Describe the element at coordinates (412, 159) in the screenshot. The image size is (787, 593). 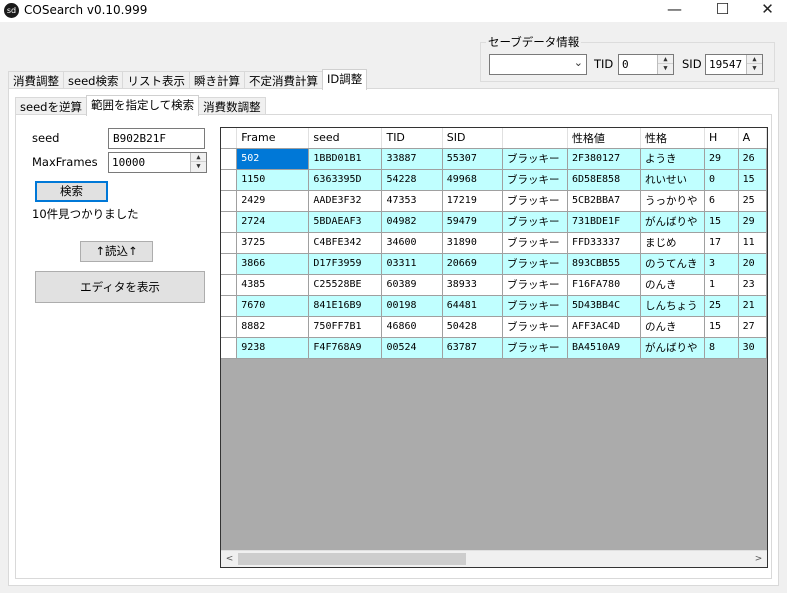
I see `cell-tid: 33887` at that location.